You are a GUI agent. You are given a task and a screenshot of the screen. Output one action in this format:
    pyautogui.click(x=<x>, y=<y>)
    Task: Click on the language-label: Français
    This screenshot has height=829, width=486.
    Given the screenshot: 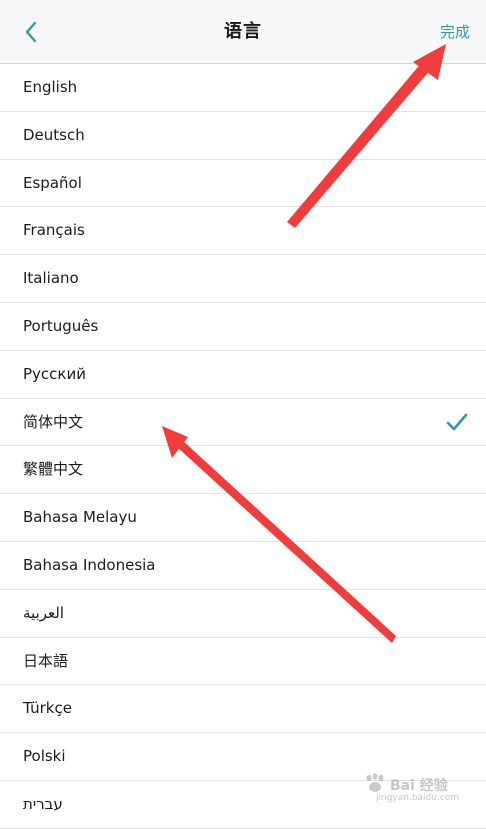 What is the action you would take?
    pyautogui.click(x=54, y=230)
    